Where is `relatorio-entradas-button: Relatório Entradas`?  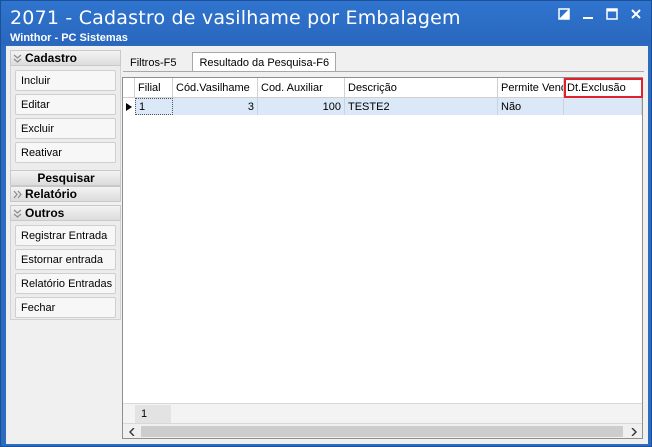
relatorio-entradas-button: Relatório Entradas is located at coordinates (65, 283).